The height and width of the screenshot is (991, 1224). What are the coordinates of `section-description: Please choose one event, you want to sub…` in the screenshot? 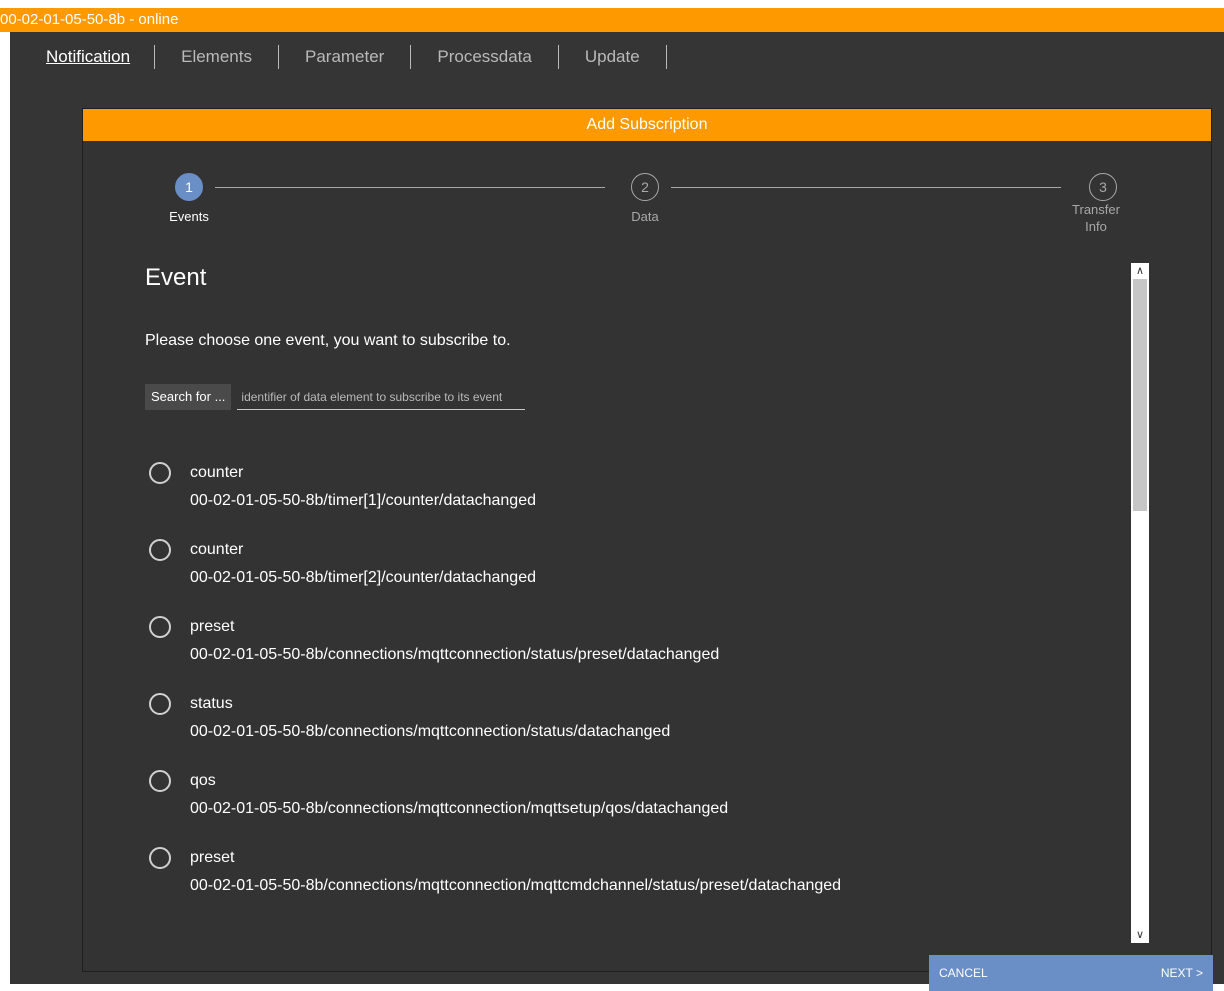 It's located at (328, 340).